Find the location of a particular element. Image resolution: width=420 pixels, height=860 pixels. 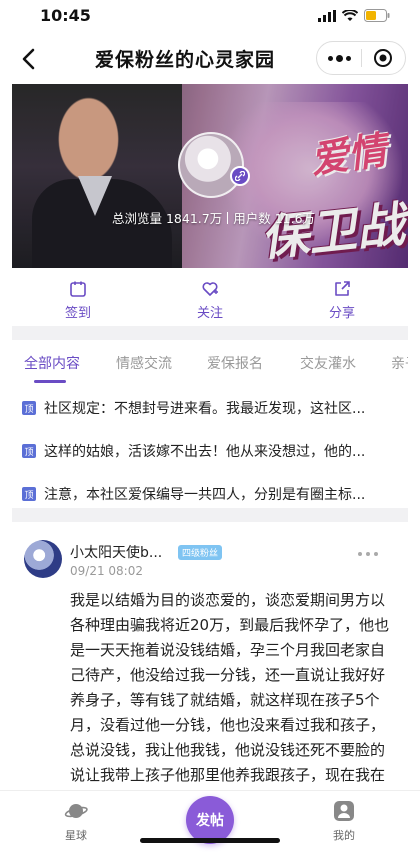

tab-planet: 星球 is located at coordinates (76, 821).